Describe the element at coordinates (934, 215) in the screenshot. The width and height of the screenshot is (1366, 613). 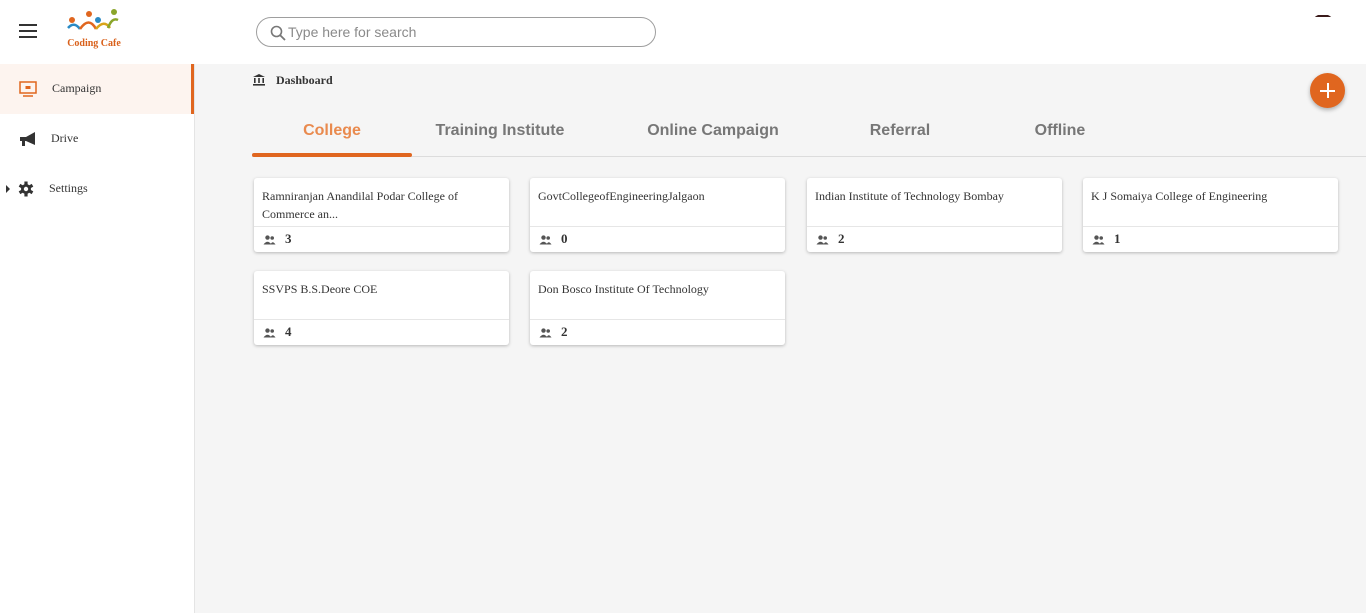
I see `college-card: Indian Institute of Technology Bombay 2` at that location.